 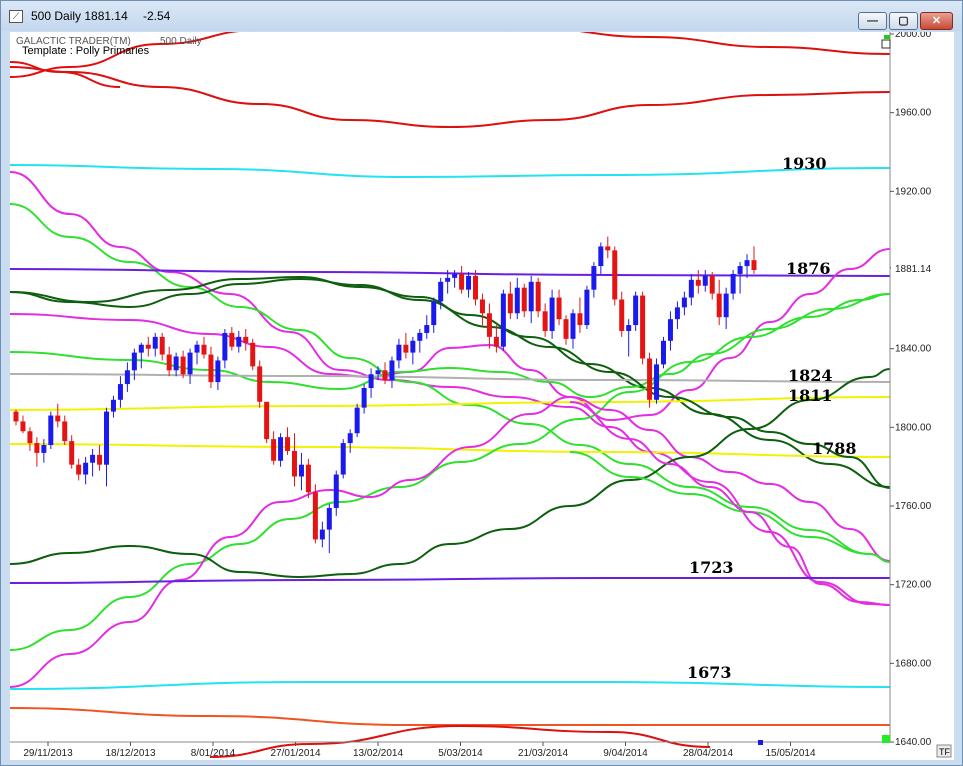 What do you see at coordinates (913, 742) in the screenshot?
I see `y-tick-label: 1640.00` at bounding box center [913, 742].